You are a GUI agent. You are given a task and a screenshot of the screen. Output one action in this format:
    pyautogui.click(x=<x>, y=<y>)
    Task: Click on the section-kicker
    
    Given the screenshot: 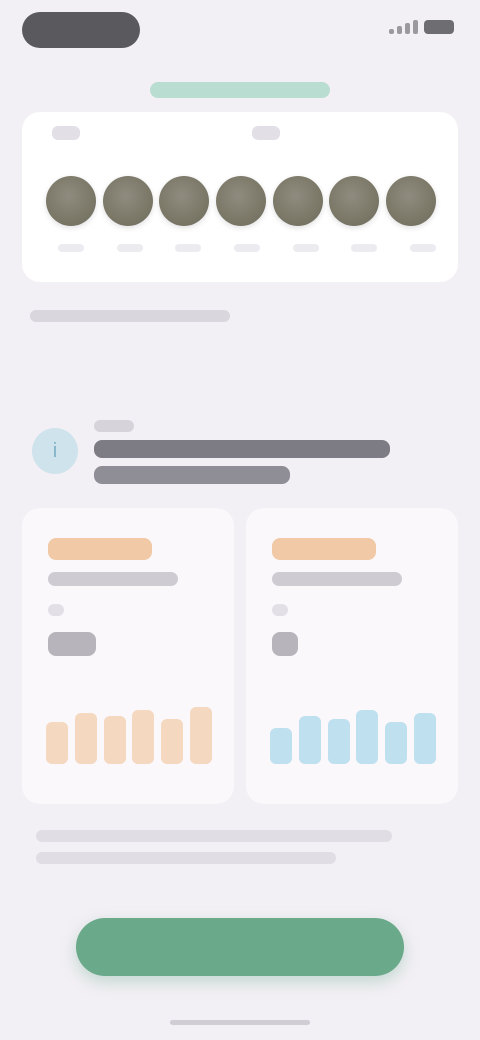 What is the action you would take?
    pyautogui.click(x=114, y=426)
    